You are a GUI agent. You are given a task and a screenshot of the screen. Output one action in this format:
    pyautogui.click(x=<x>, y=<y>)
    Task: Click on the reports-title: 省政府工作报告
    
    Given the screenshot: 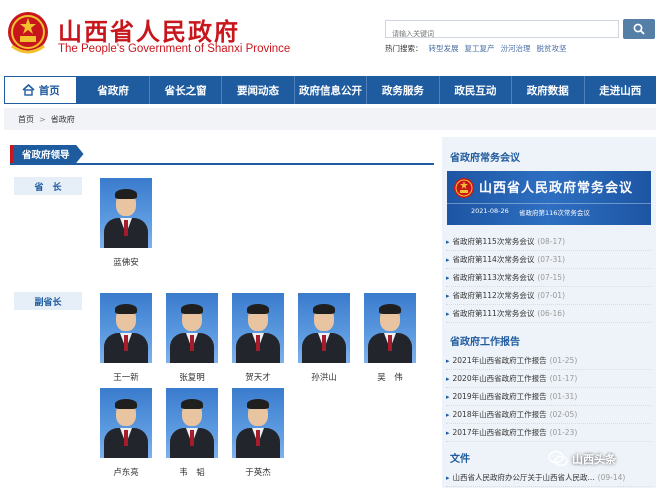 What is the action you would take?
    pyautogui.click(x=485, y=340)
    